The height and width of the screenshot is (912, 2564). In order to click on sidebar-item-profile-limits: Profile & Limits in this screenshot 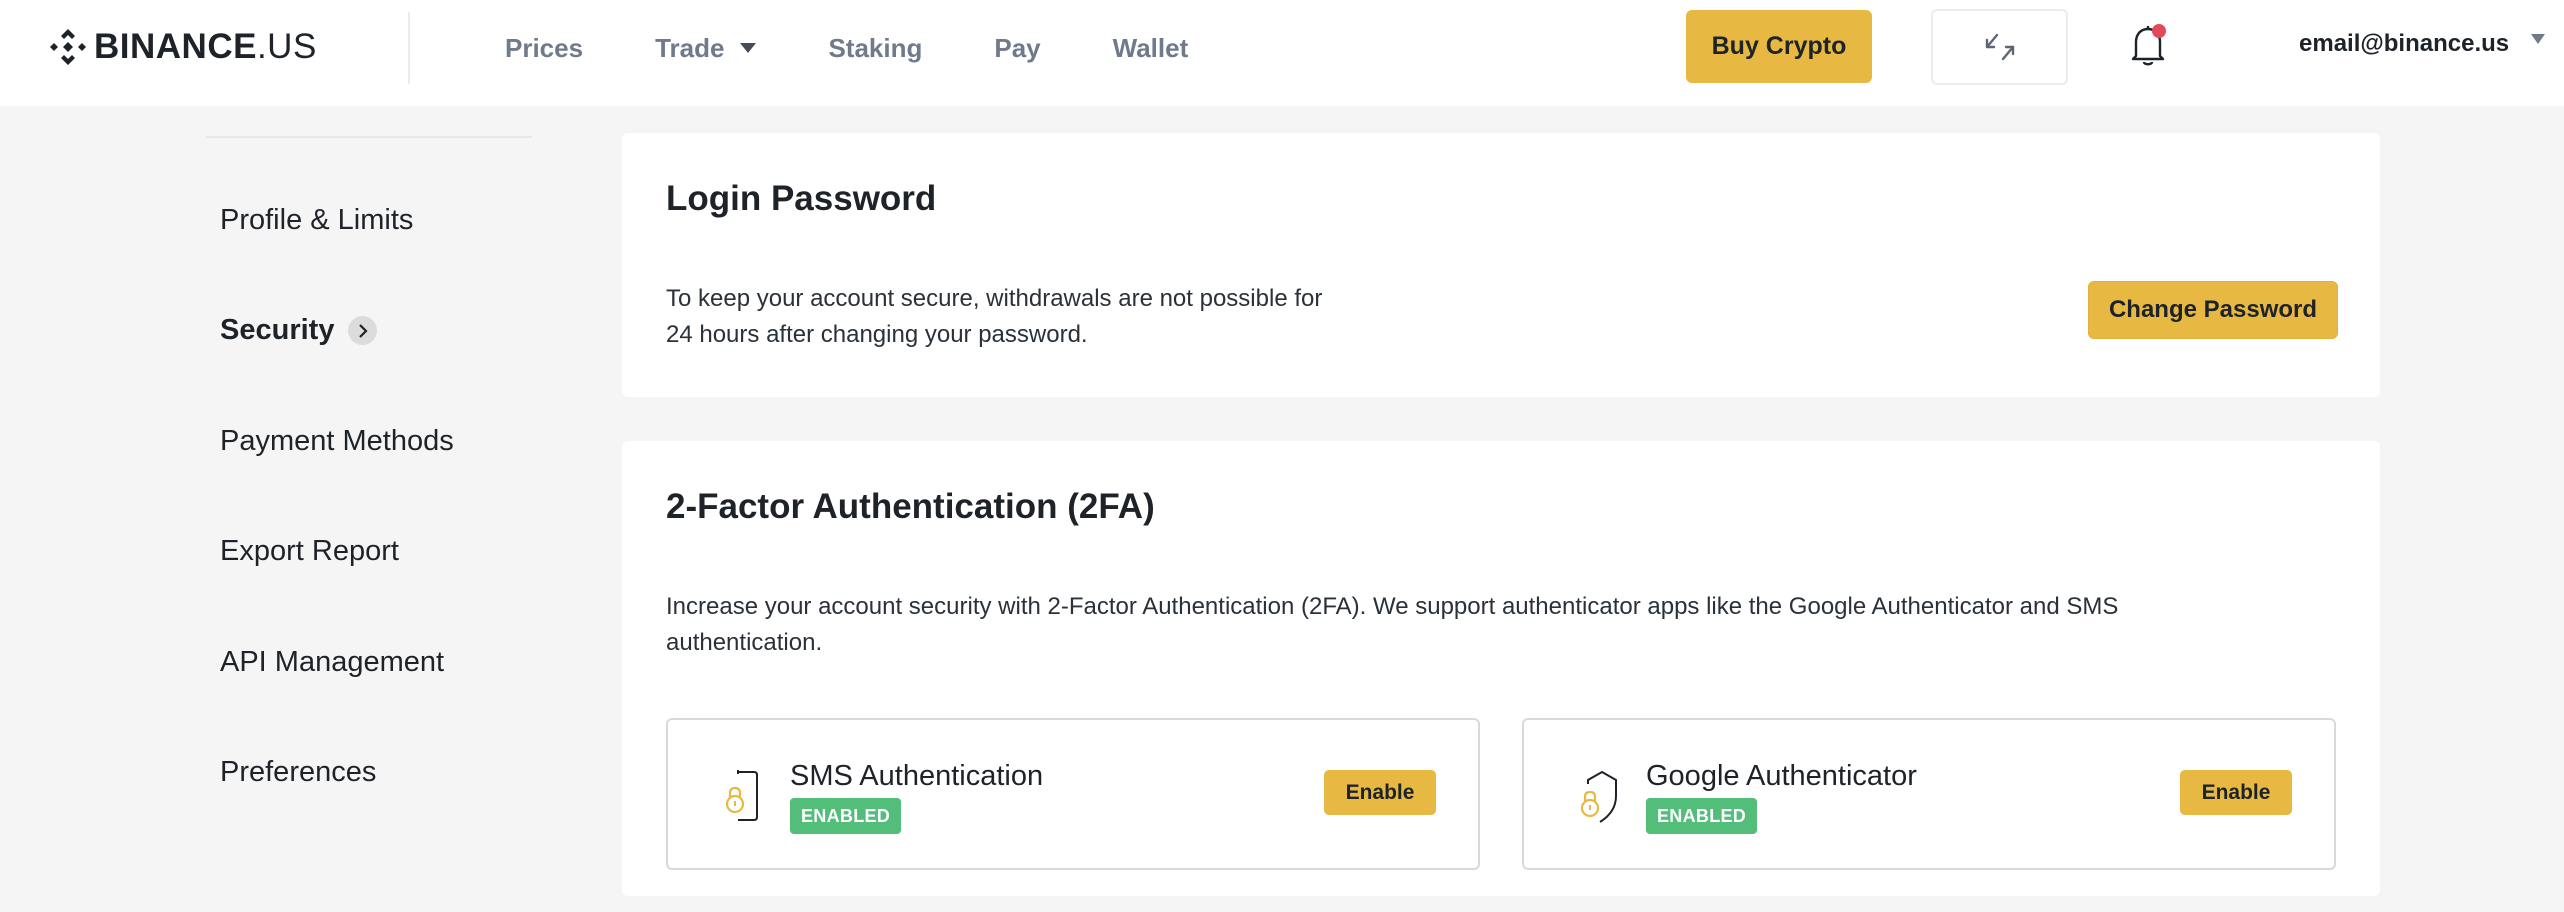, I will do `click(316, 220)`.